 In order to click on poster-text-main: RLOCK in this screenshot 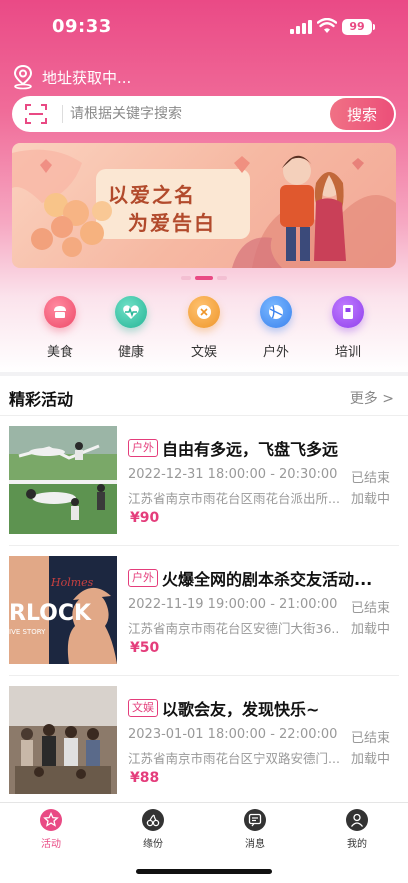, I will do `click(50, 613)`.